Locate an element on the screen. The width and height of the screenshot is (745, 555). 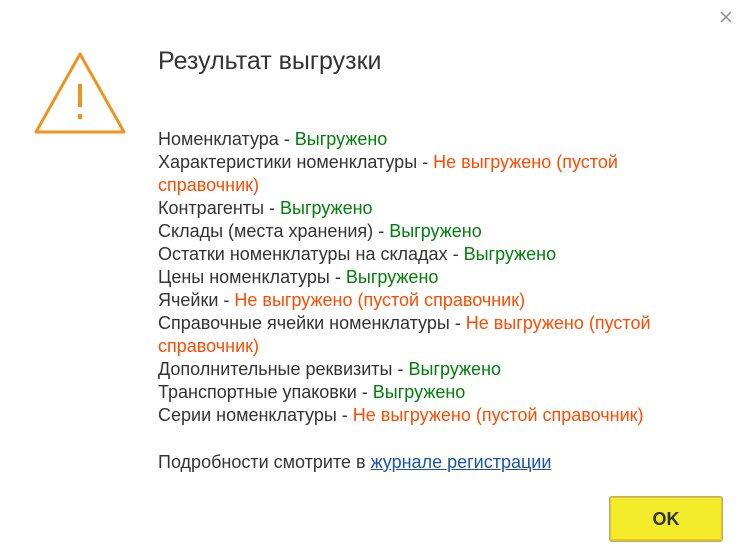
result-line: Транспортные упаковки - Выгружено is located at coordinates (438, 392).